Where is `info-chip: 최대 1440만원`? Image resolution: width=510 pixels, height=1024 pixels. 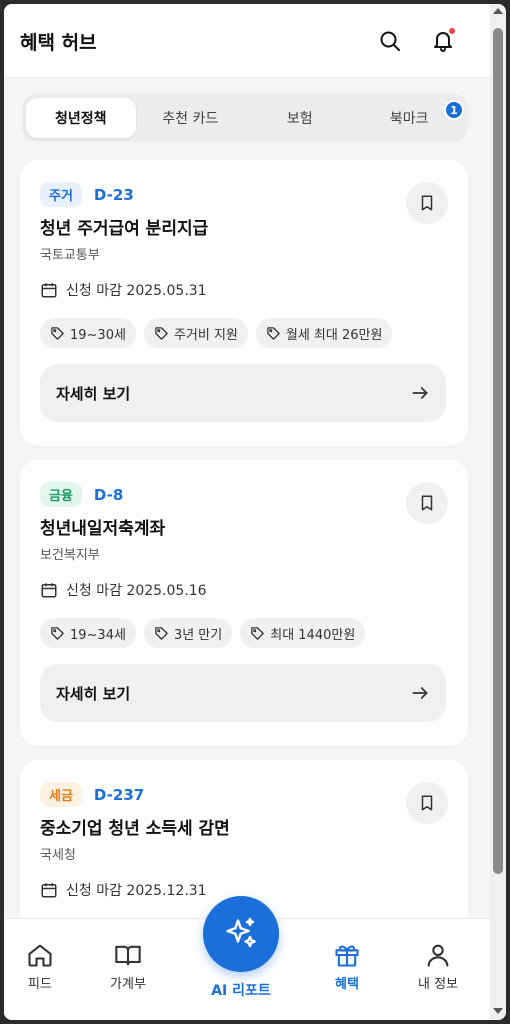
info-chip: 최대 1440만원 is located at coordinates (303, 633).